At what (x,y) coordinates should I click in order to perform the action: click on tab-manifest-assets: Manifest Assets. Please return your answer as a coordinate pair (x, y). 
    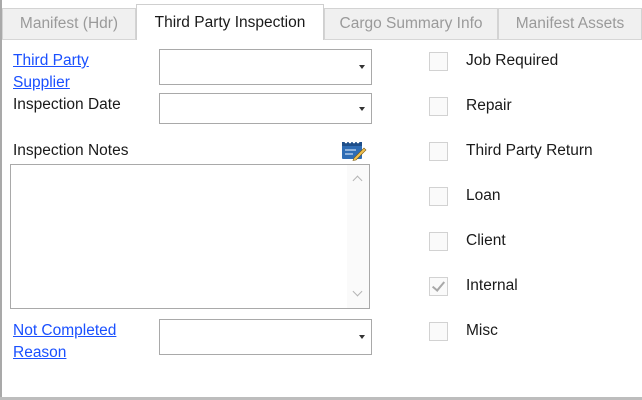
    Looking at the image, I should click on (570, 23).